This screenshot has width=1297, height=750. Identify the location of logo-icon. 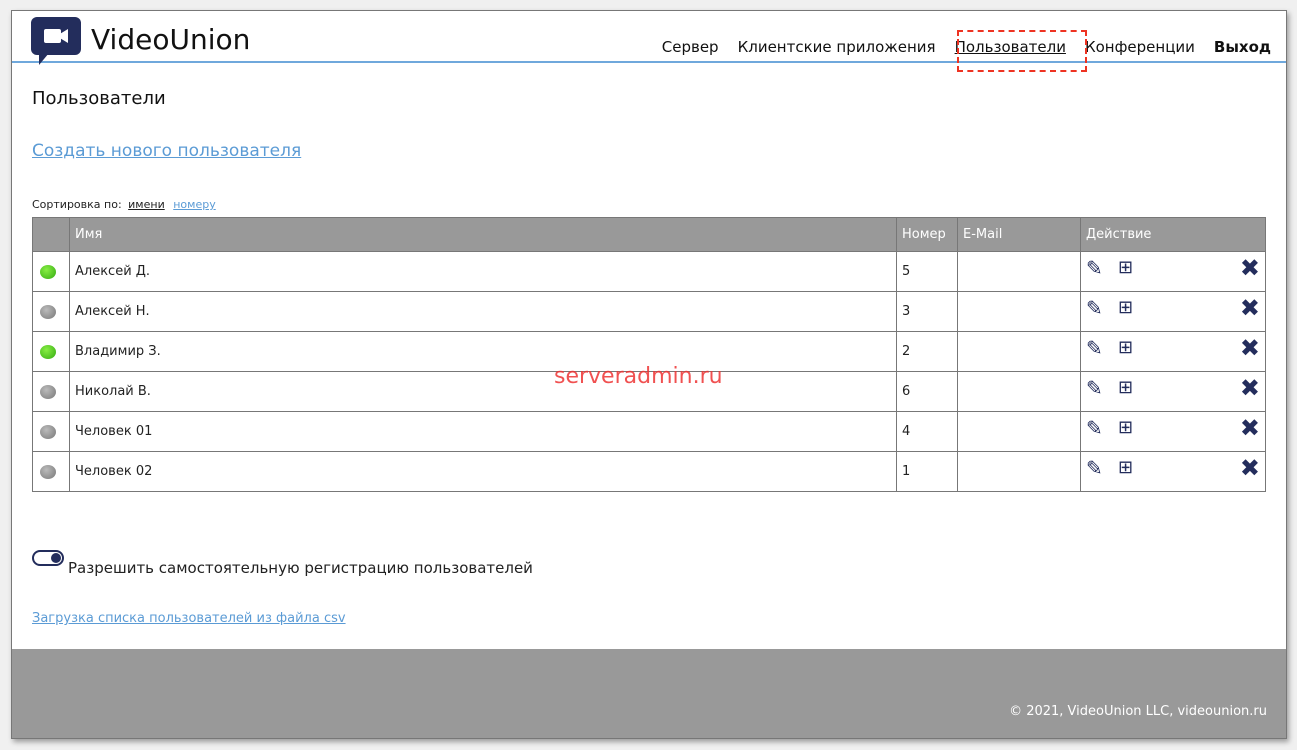
(56, 41).